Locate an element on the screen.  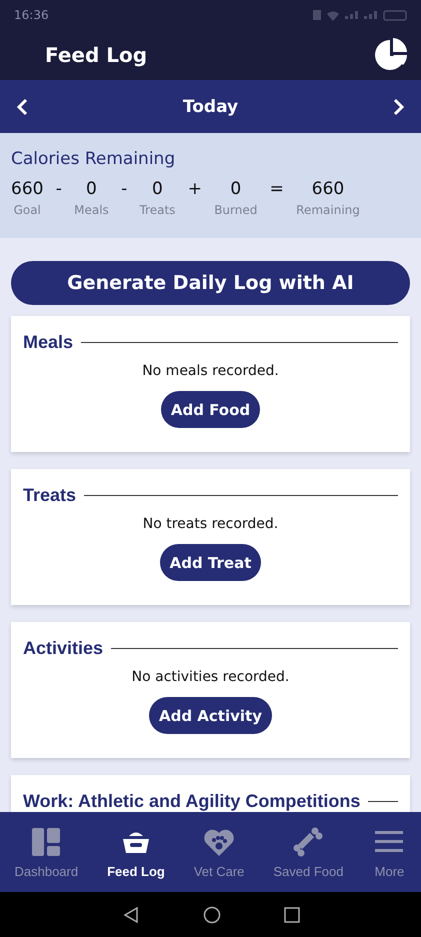
empty-message: No activities recorded. is located at coordinates (211, 677).